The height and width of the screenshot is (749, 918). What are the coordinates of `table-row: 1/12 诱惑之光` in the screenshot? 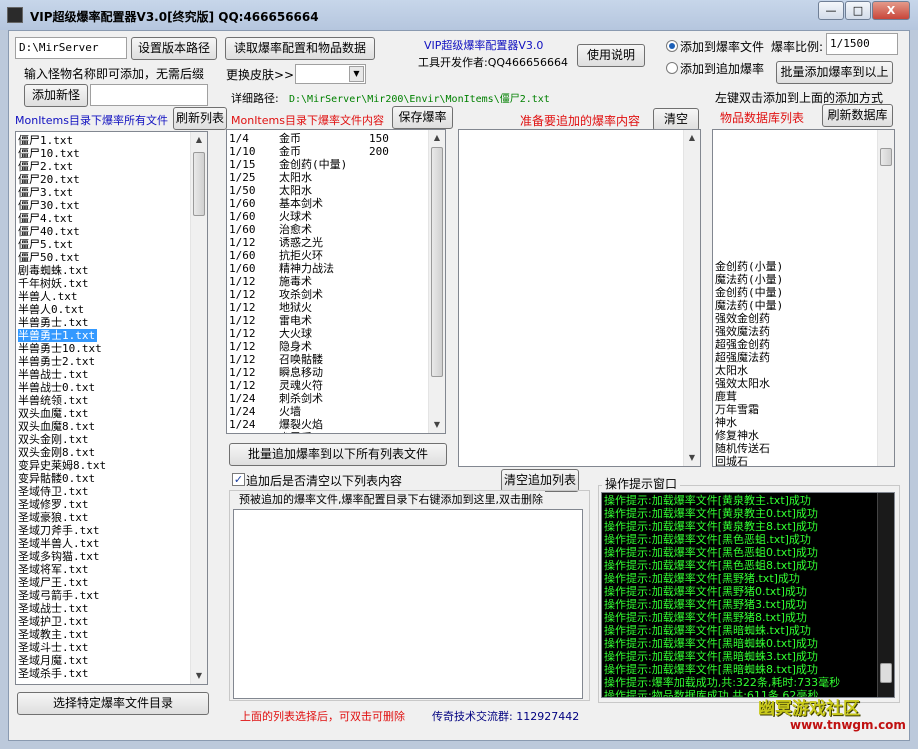 It's located at (328, 242).